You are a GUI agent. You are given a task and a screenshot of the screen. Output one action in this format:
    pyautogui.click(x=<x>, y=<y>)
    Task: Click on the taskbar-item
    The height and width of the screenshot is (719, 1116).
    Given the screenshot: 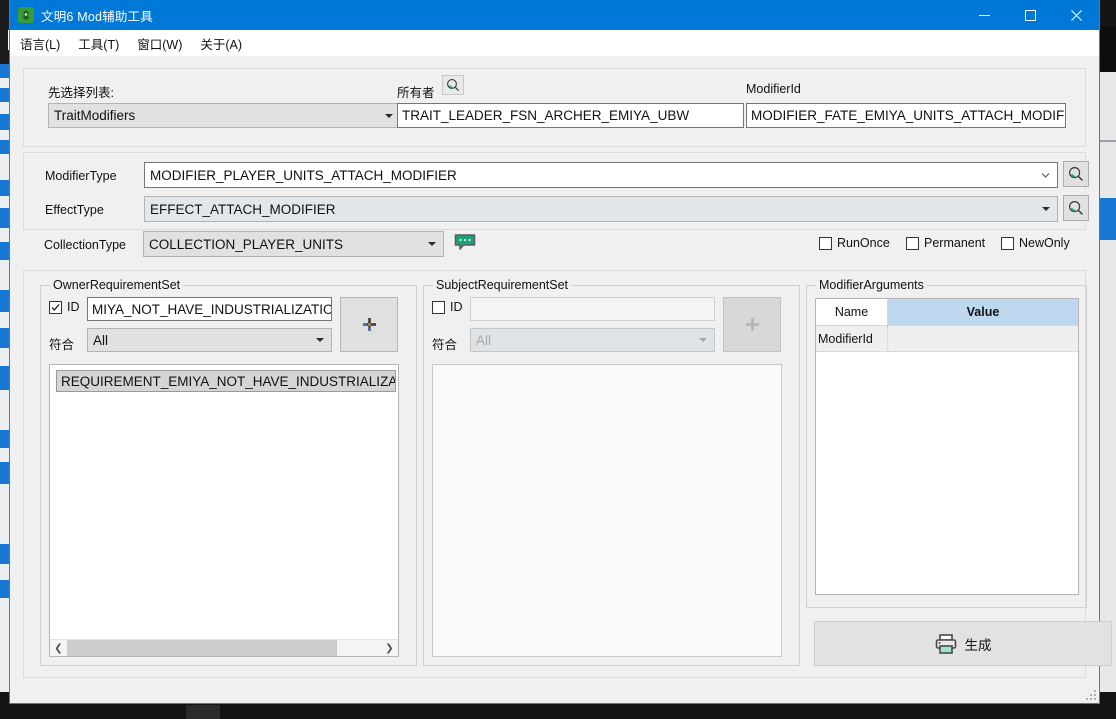 What is the action you would take?
    pyautogui.click(x=203, y=712)
    